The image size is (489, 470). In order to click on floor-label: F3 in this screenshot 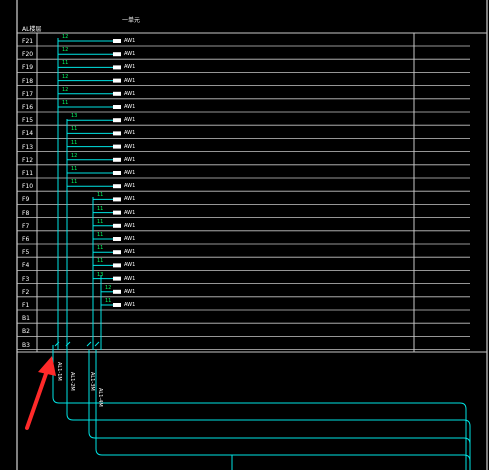, I will do `click(26, 279)`.